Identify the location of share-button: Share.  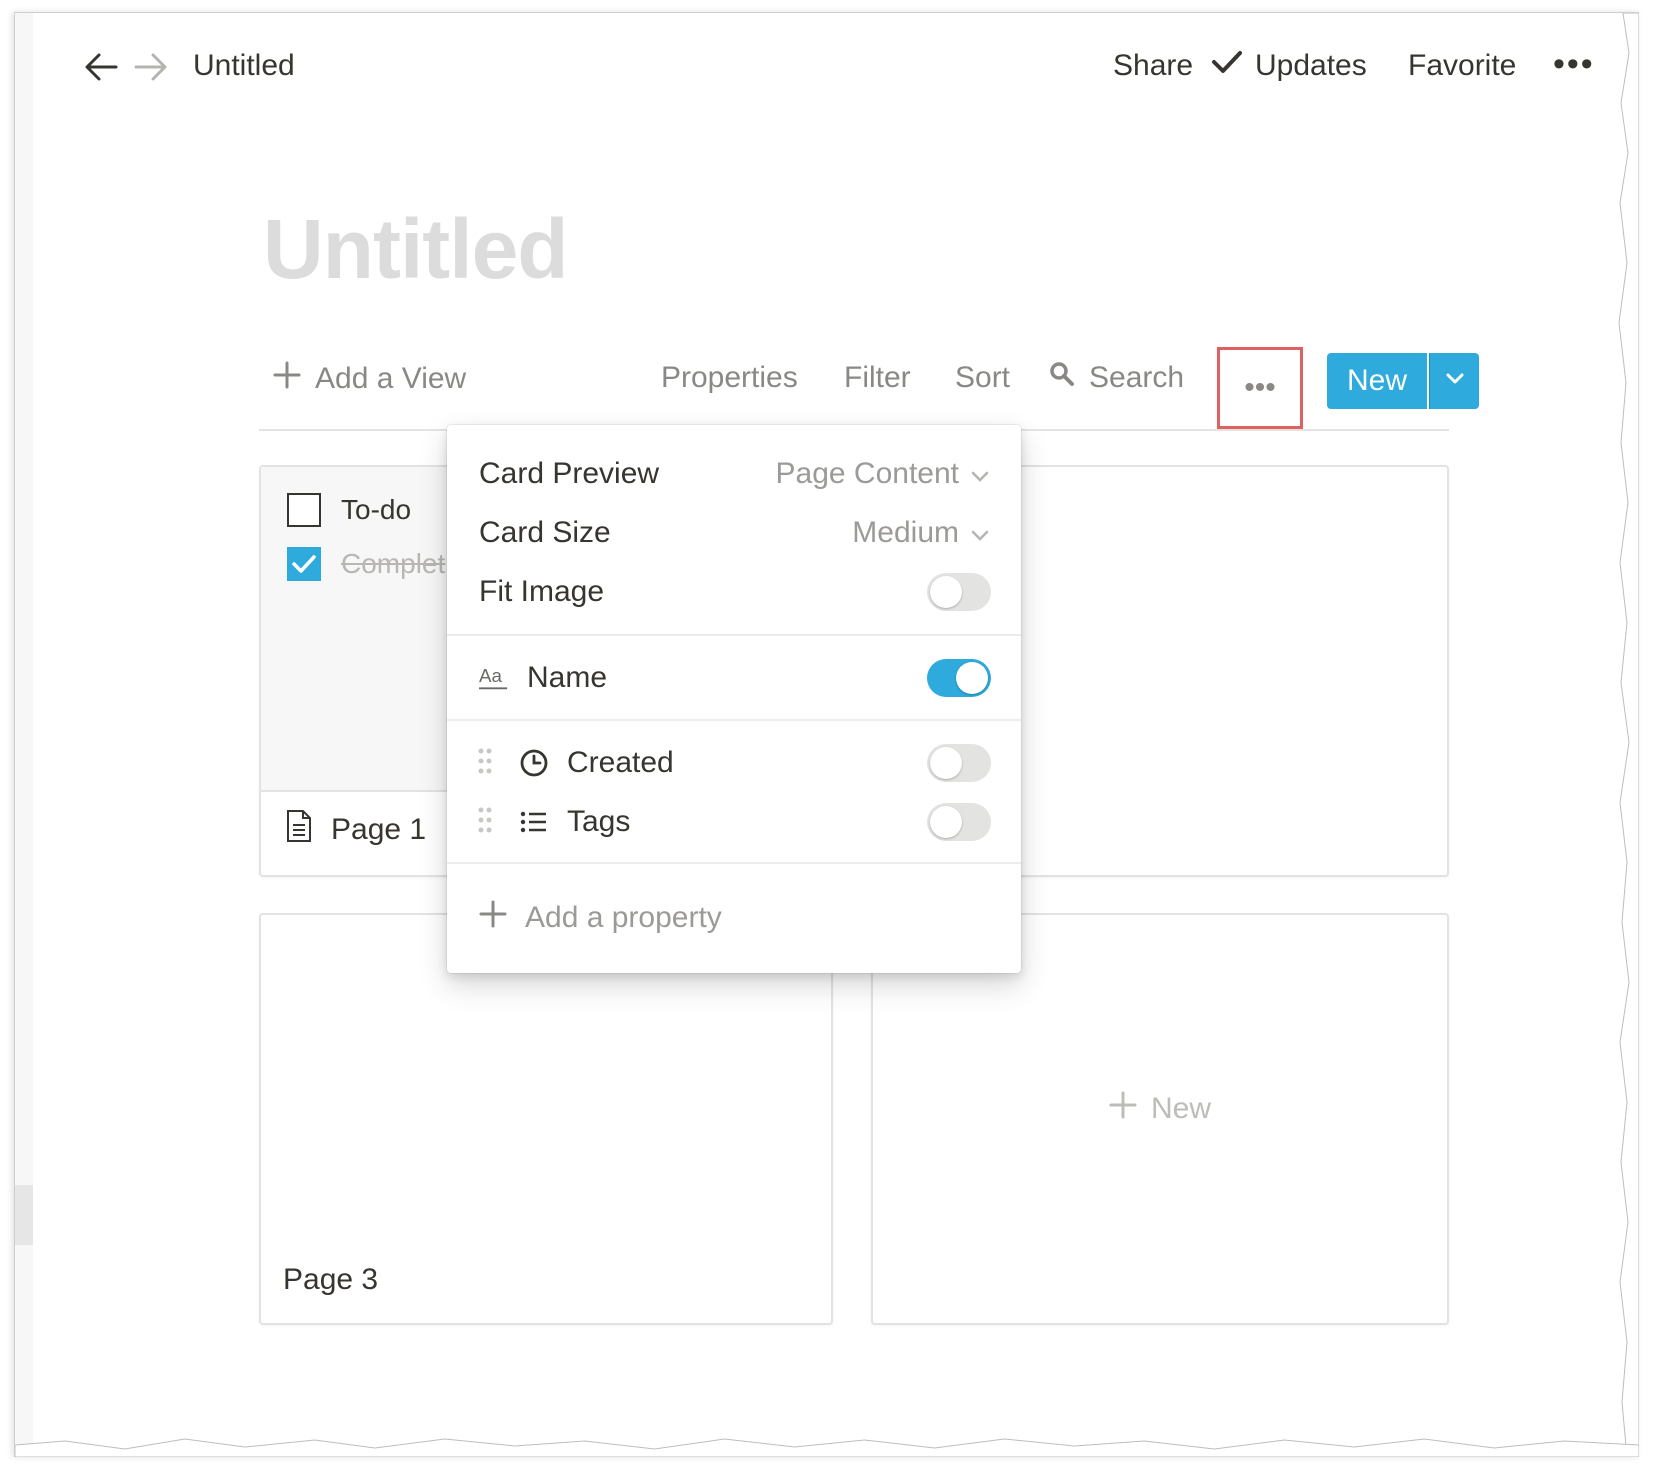
(1153, 66).